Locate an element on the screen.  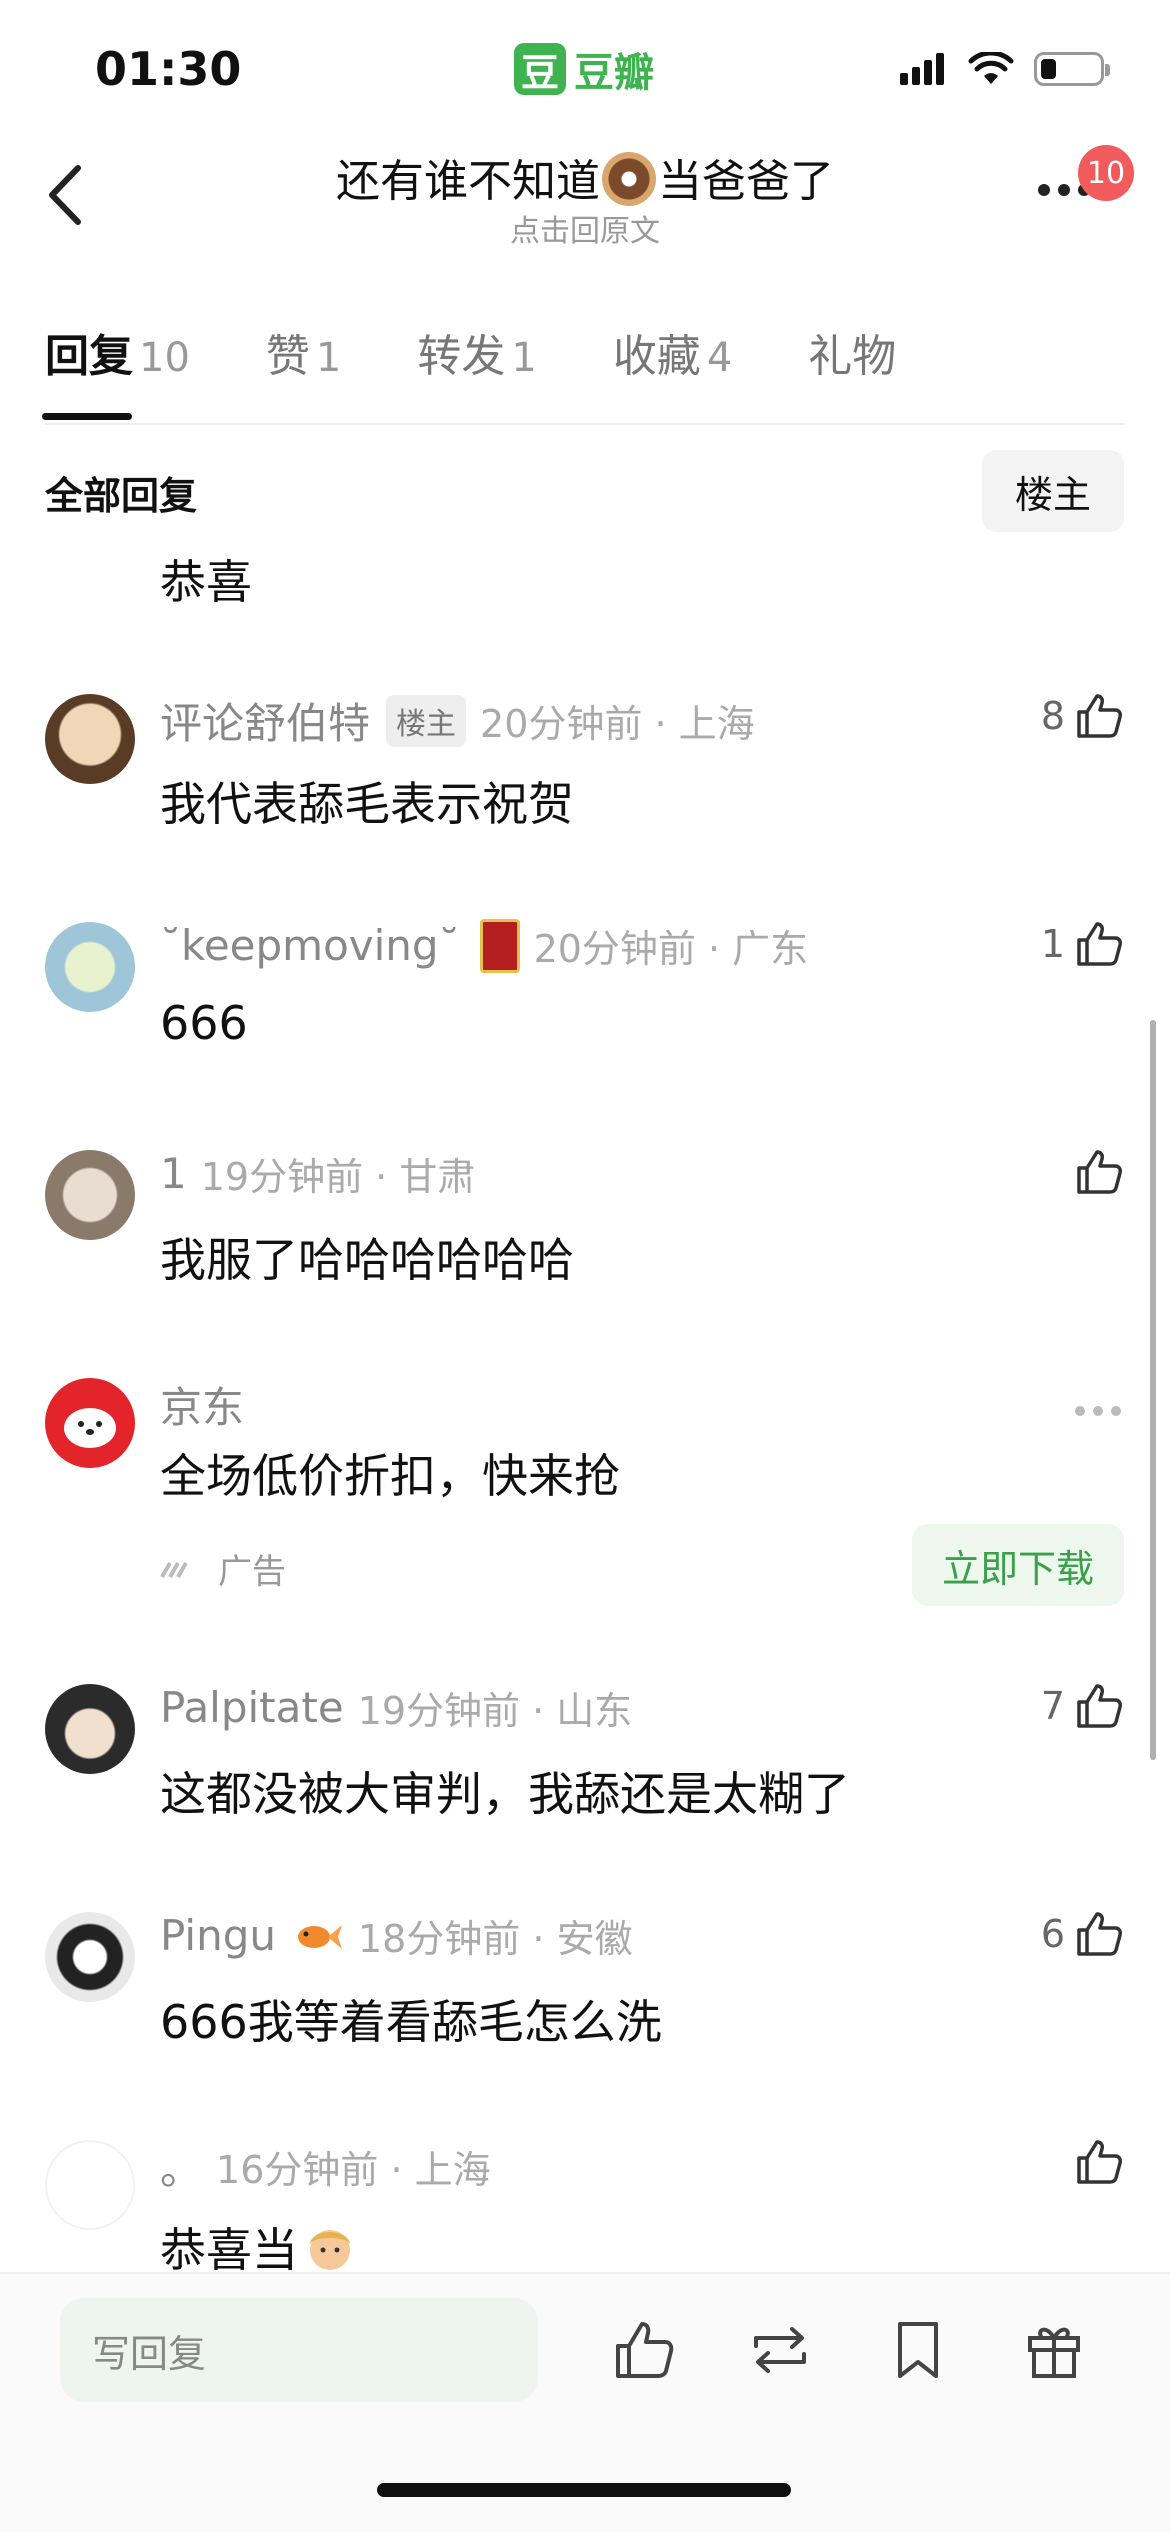
comment-author: Pingu is located at coordinates (218, 1935).